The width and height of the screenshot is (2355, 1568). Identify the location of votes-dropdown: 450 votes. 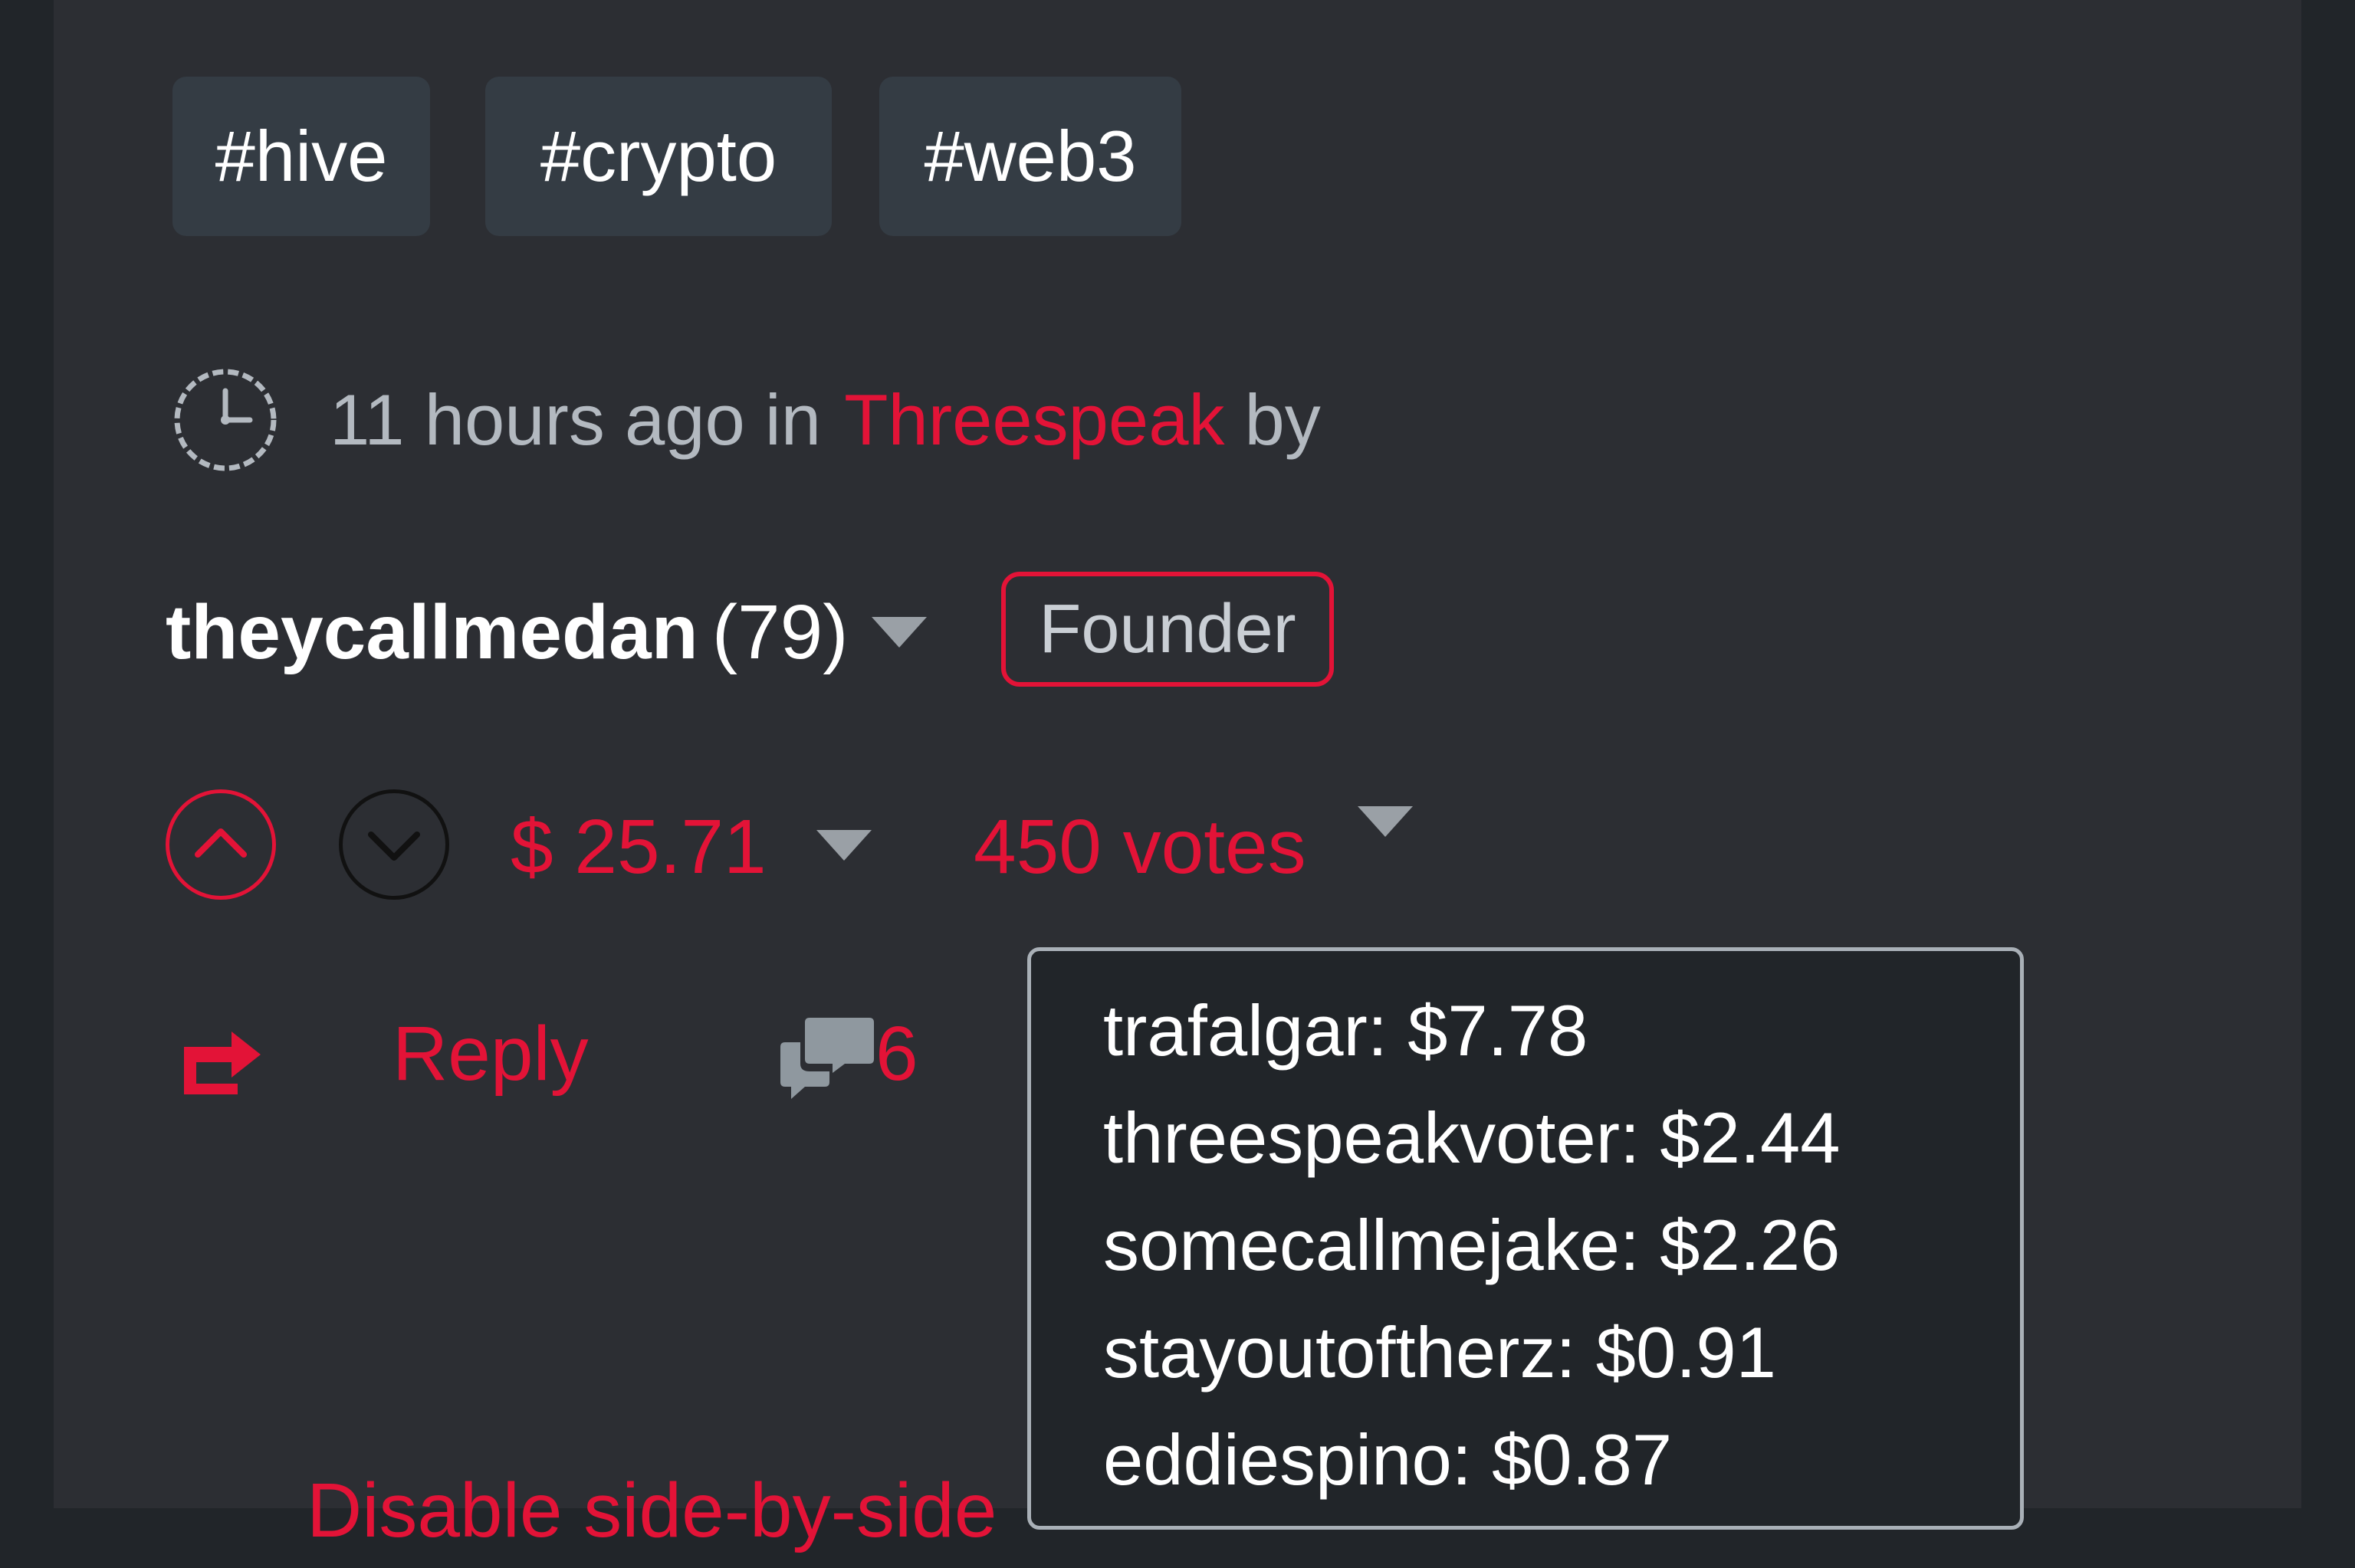
(1194, 846).